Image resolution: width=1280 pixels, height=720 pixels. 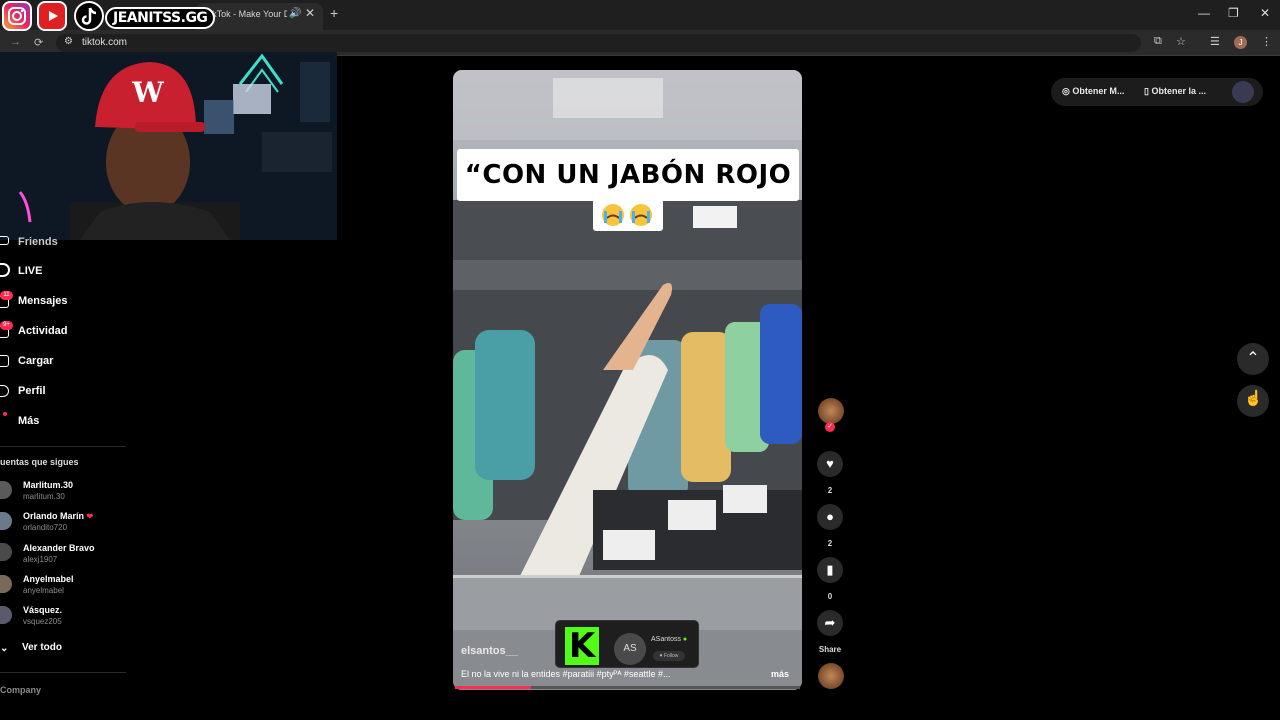 What do you see at coordinates (830, 427) in the screenshot?
I see `follow-check-icon: ✓` at bounding box center [830, 427].